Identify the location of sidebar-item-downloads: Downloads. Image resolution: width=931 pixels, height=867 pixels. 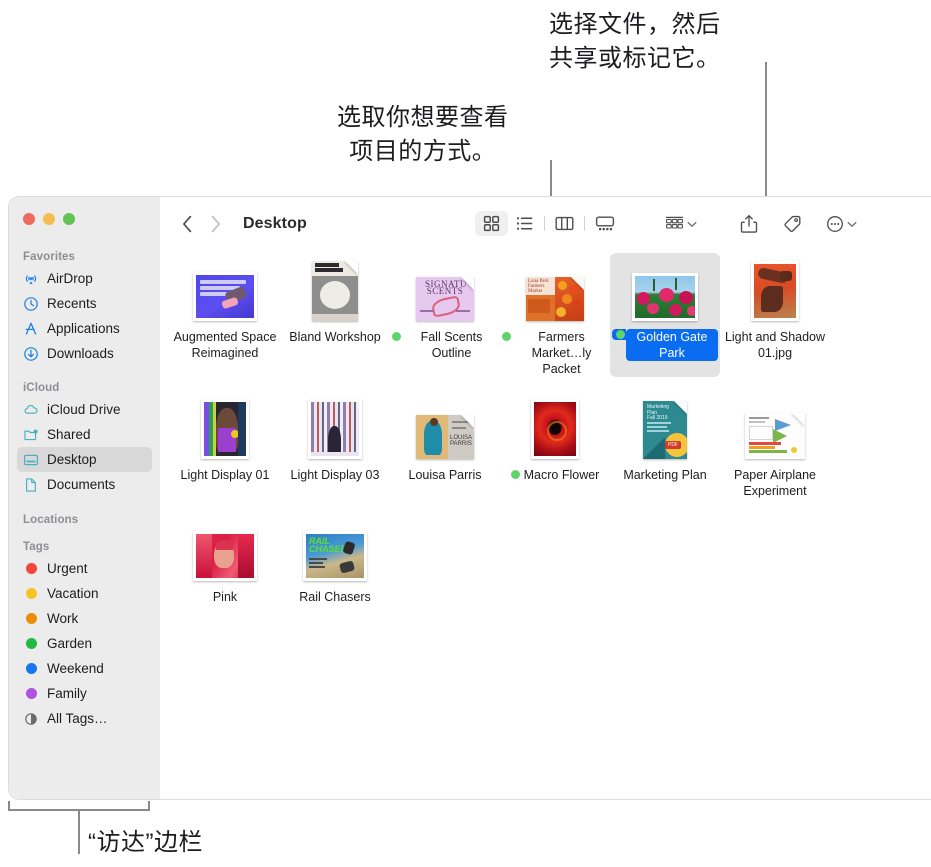
(84, 353).